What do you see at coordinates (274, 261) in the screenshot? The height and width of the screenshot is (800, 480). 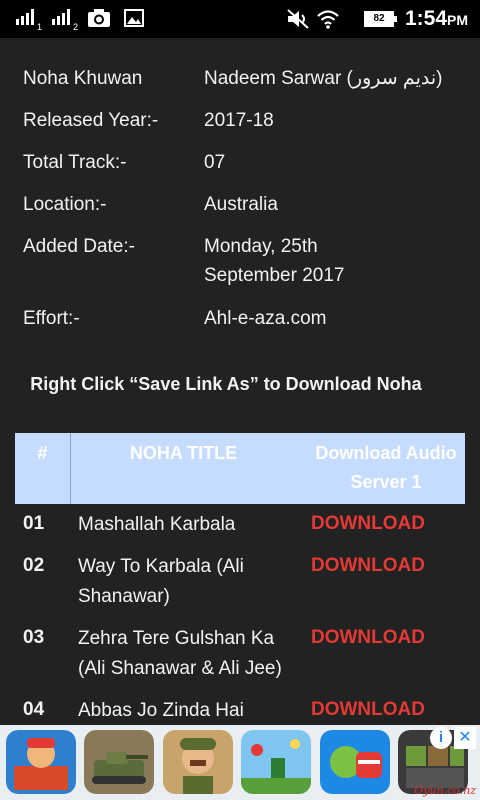 I see `info-value-added-date: Monday, 25th September 2017` at bounding box center [274, 261].